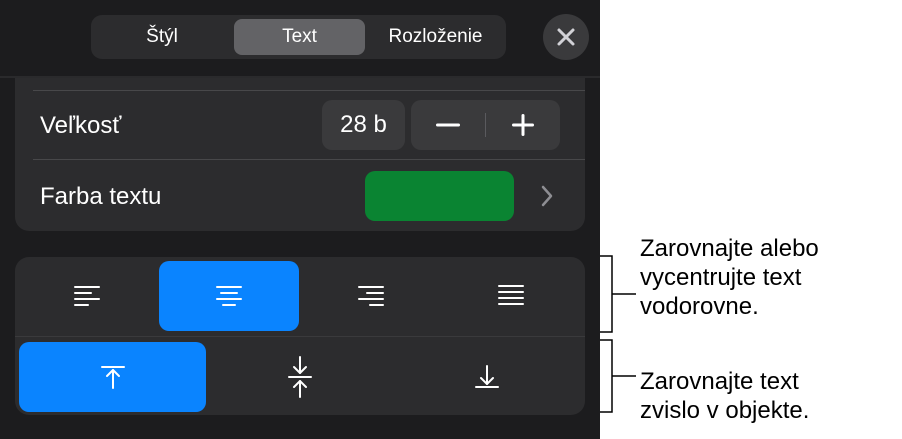  I want to click on align-justify-button, so click(511, 296).